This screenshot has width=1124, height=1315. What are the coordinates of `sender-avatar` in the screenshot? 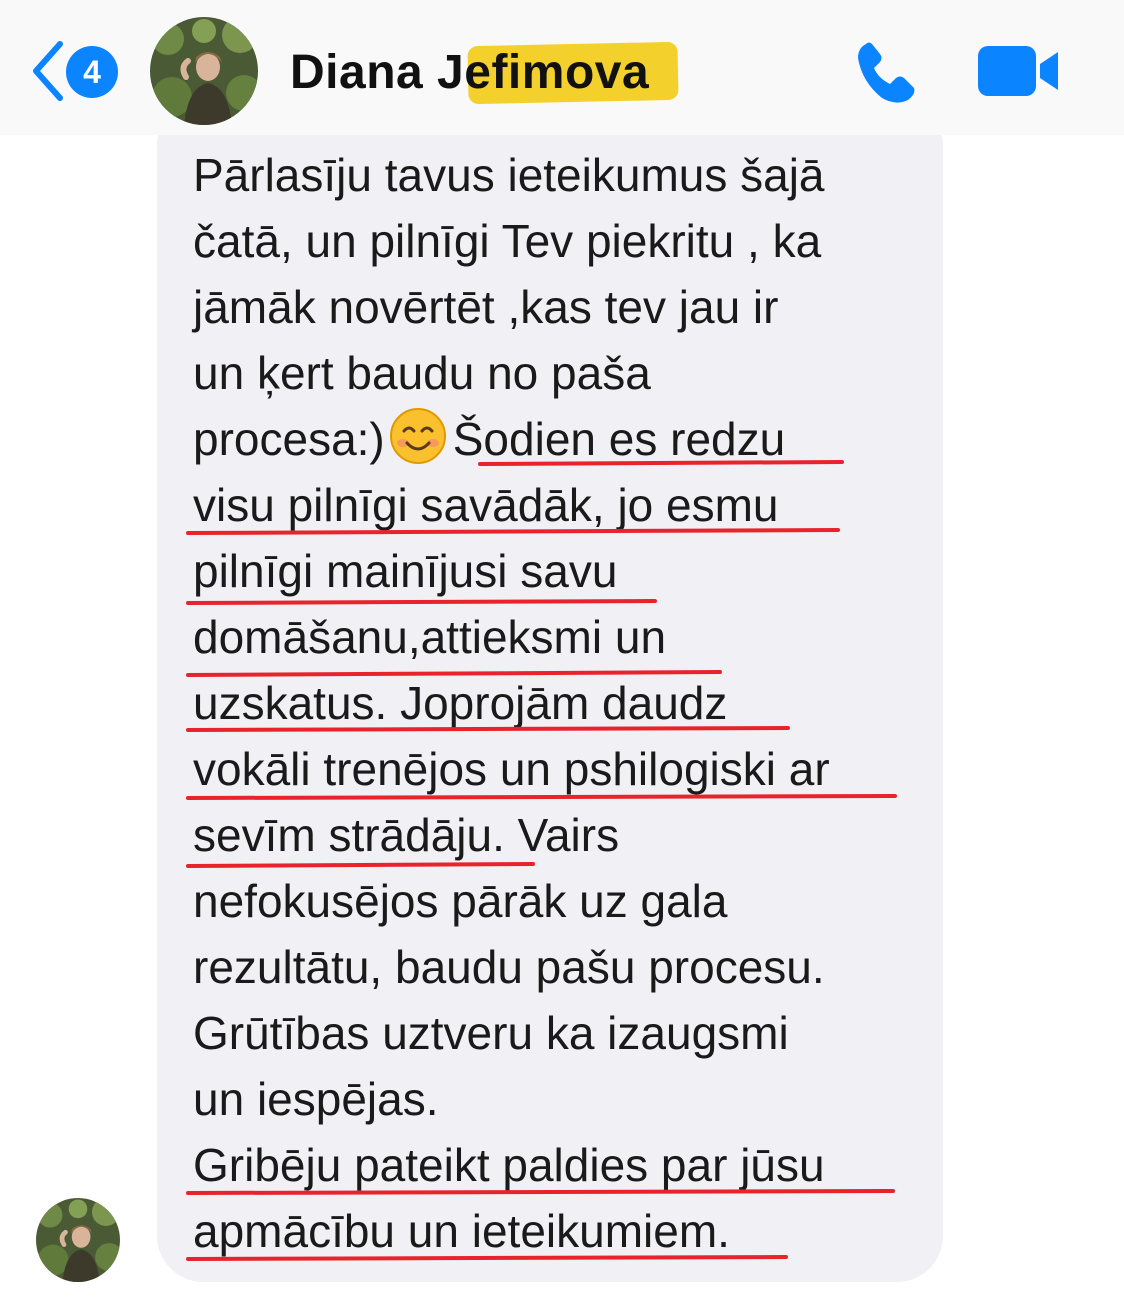 It's located at (78, 1240).